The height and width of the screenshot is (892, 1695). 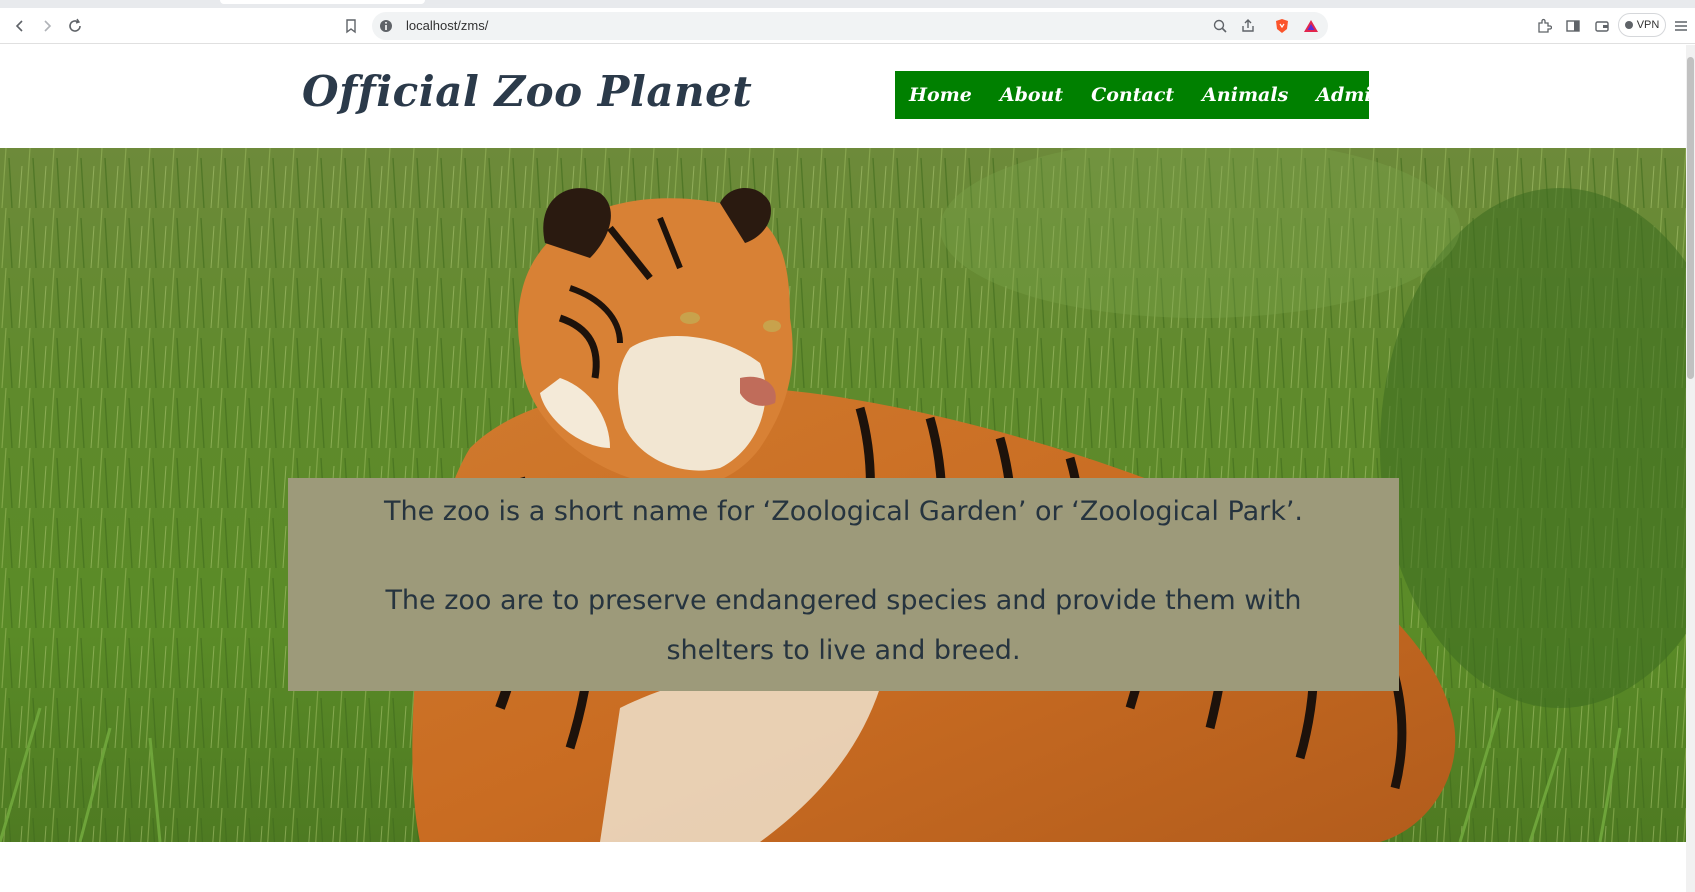 What do you see at coordinates (1031, 95) in the screenshot?
I see `nav-about: About` at bounding box center [1031, 95].